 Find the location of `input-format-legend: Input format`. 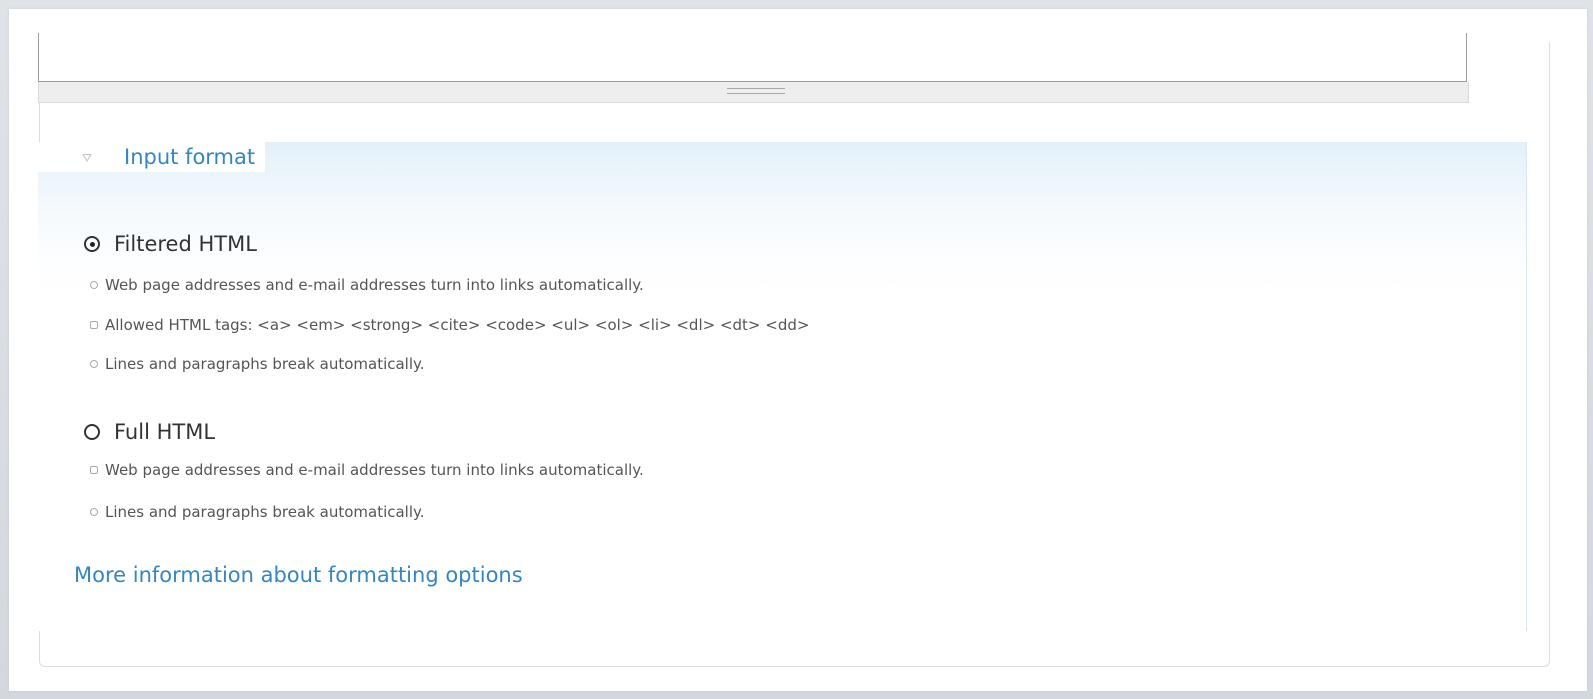

input-format-legend: Input format is located at coordinates (152, 157).